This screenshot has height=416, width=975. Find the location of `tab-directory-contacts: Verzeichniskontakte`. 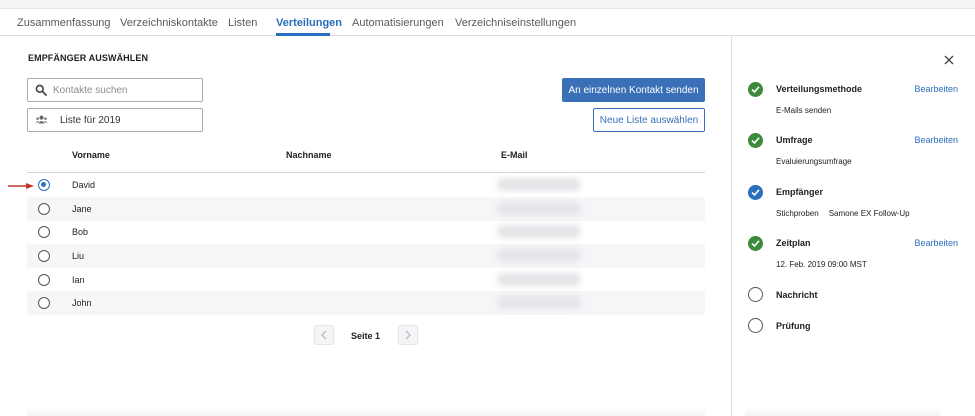

tab-directory-contacts: Verzeichniskontakte is located at coordinates (169, 23).